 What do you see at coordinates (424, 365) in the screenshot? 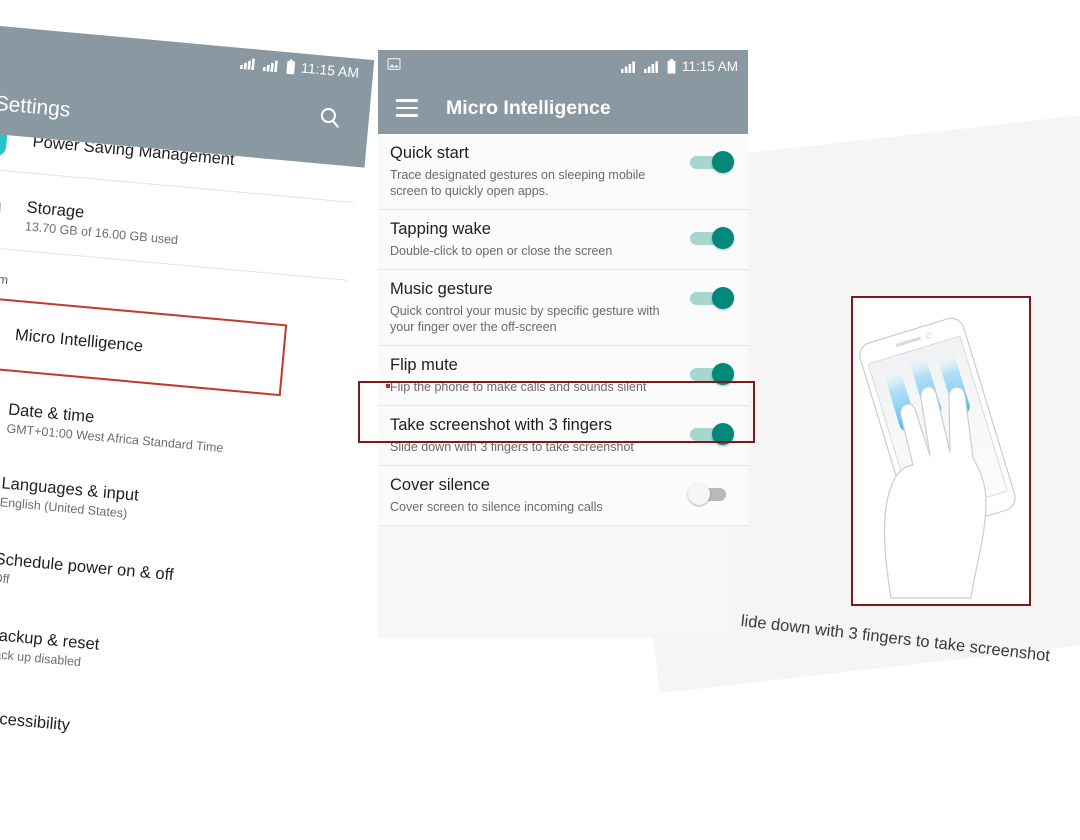
I see `list-item-title: Flip mute` at bounding box center [424, 365].